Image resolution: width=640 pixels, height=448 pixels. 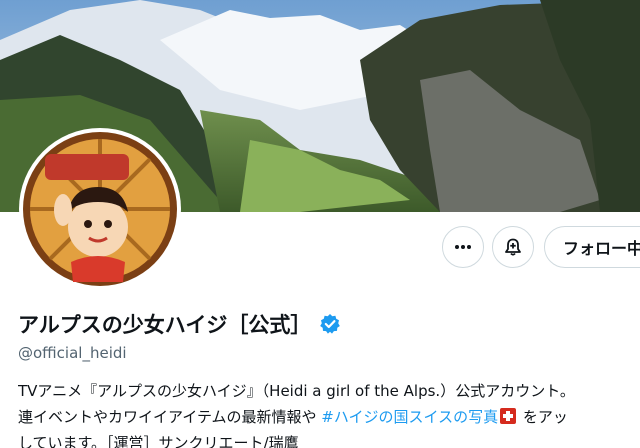 What do you see at coordinates (330, 324) in the screenshot?
I see `verified-badge-icon` at bounding box center [330, 324].